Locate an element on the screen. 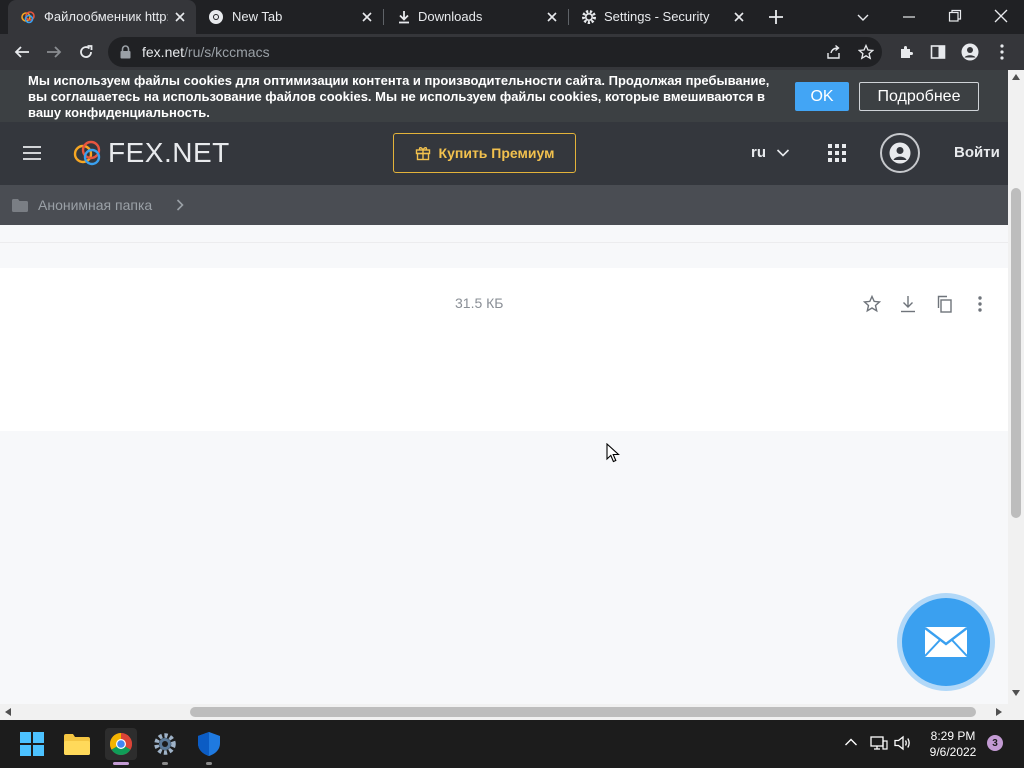  chrome-icon is located at coordinates (216, 17).